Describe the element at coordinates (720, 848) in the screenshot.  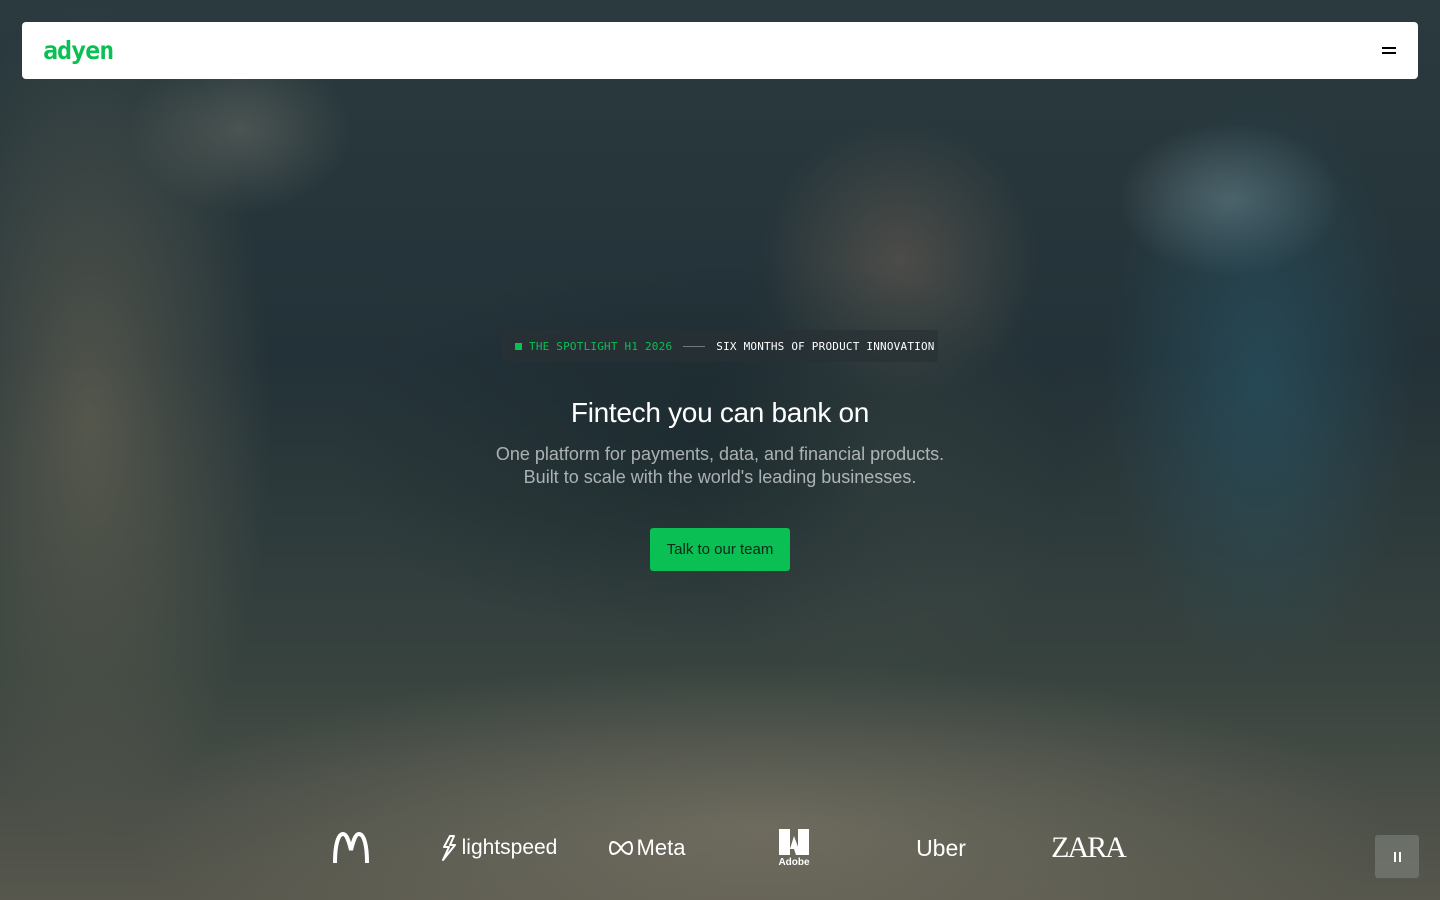
I see `customer-logos: lightspeed Meta Adobe Uber ZARA` at that location.